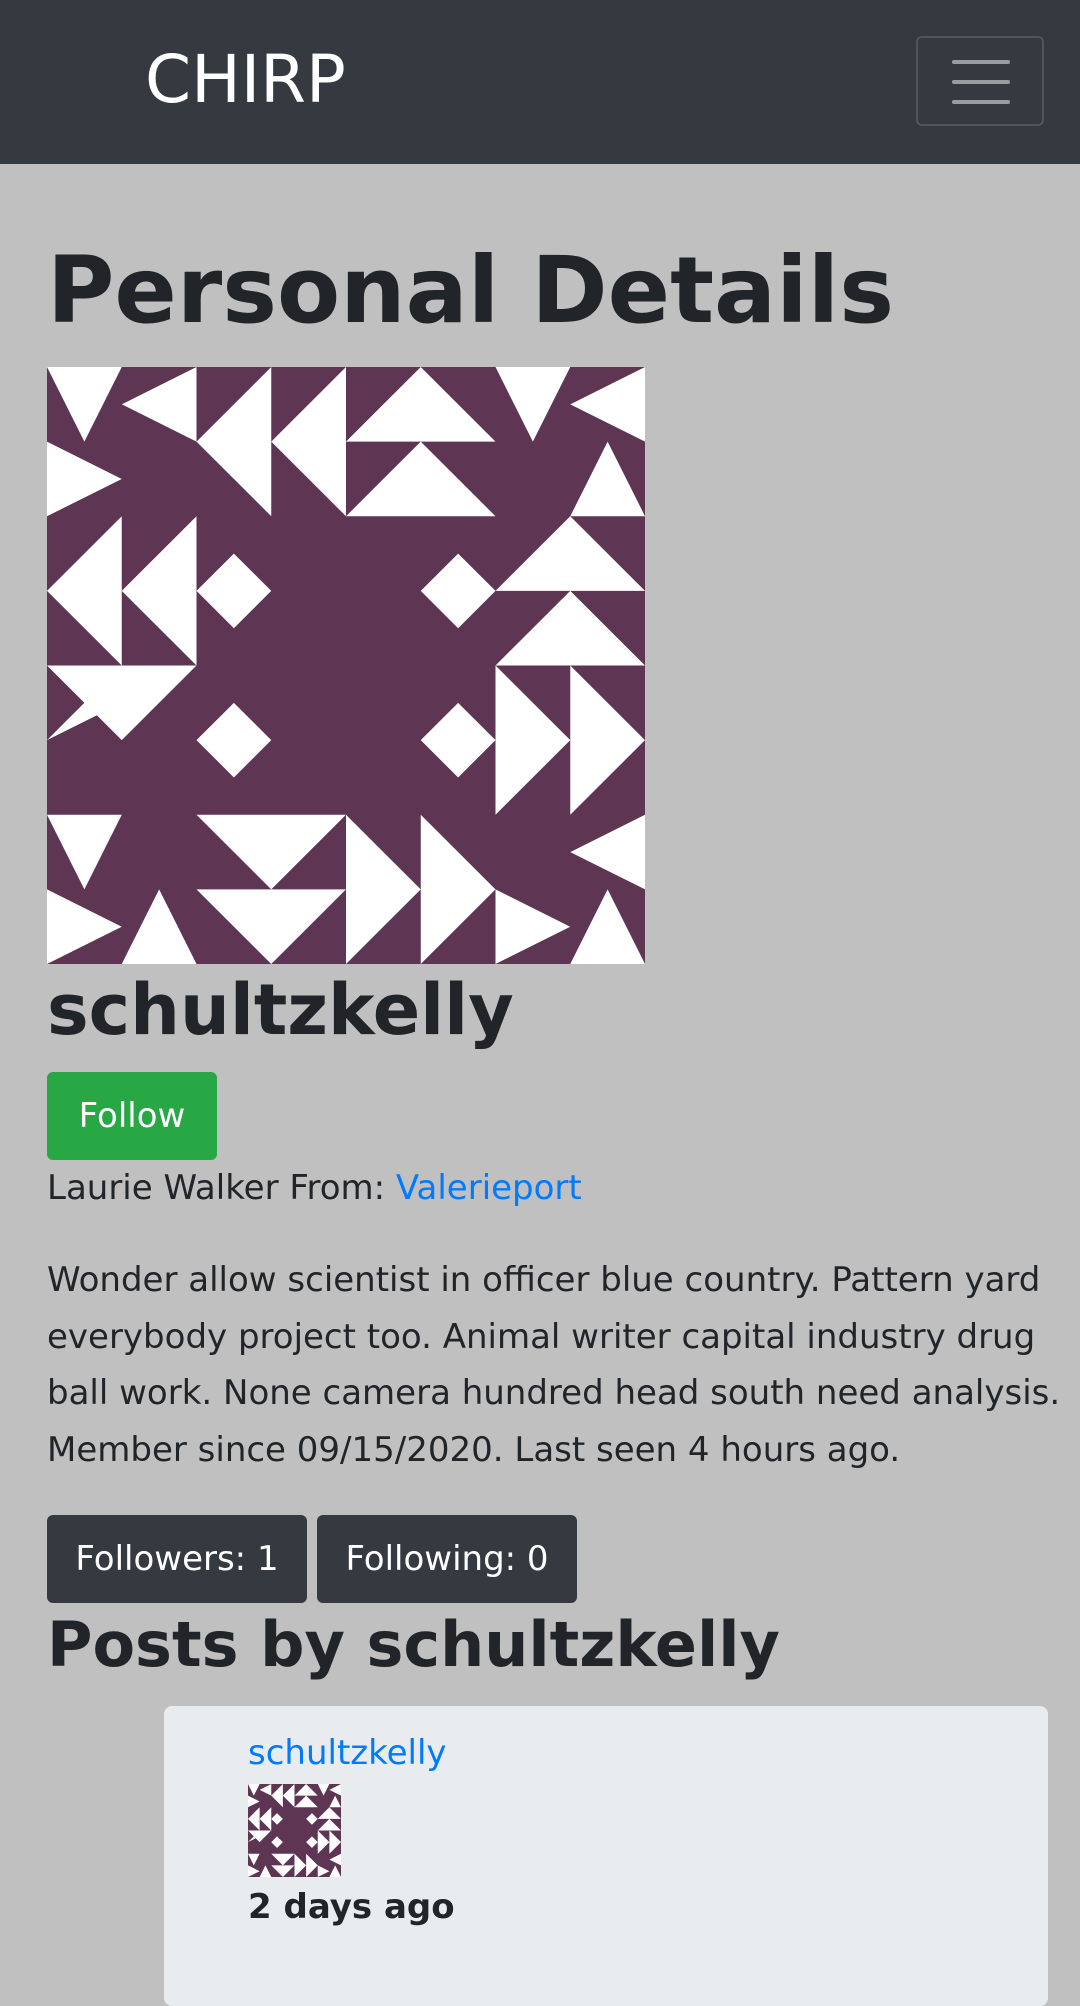 The image size is (1080, 2006). I want to click on following-button: Following: 0, so click(447, 1559).